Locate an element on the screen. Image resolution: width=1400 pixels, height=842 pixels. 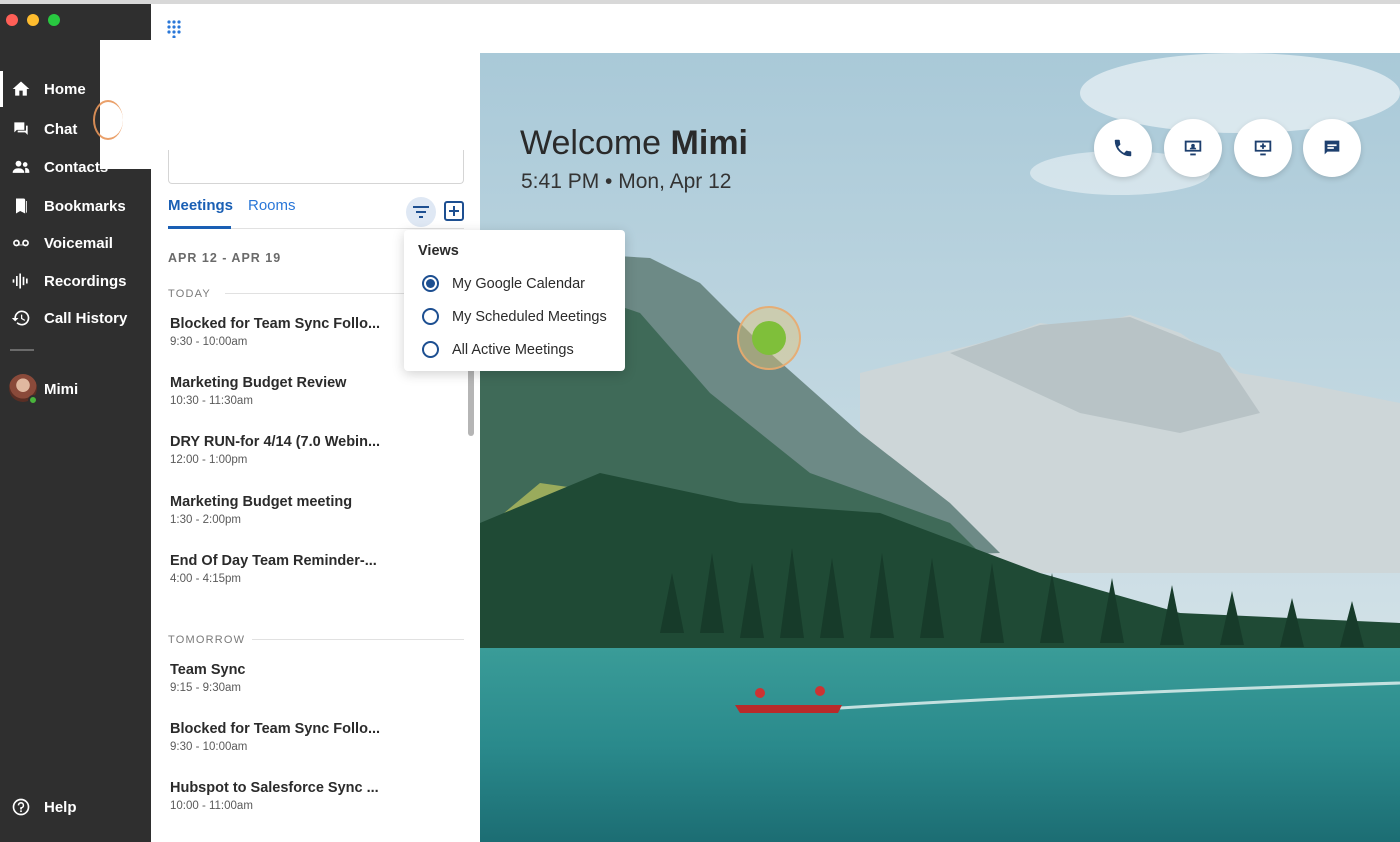
sidebar-item-label: Home is located at coordinates (65, 89).